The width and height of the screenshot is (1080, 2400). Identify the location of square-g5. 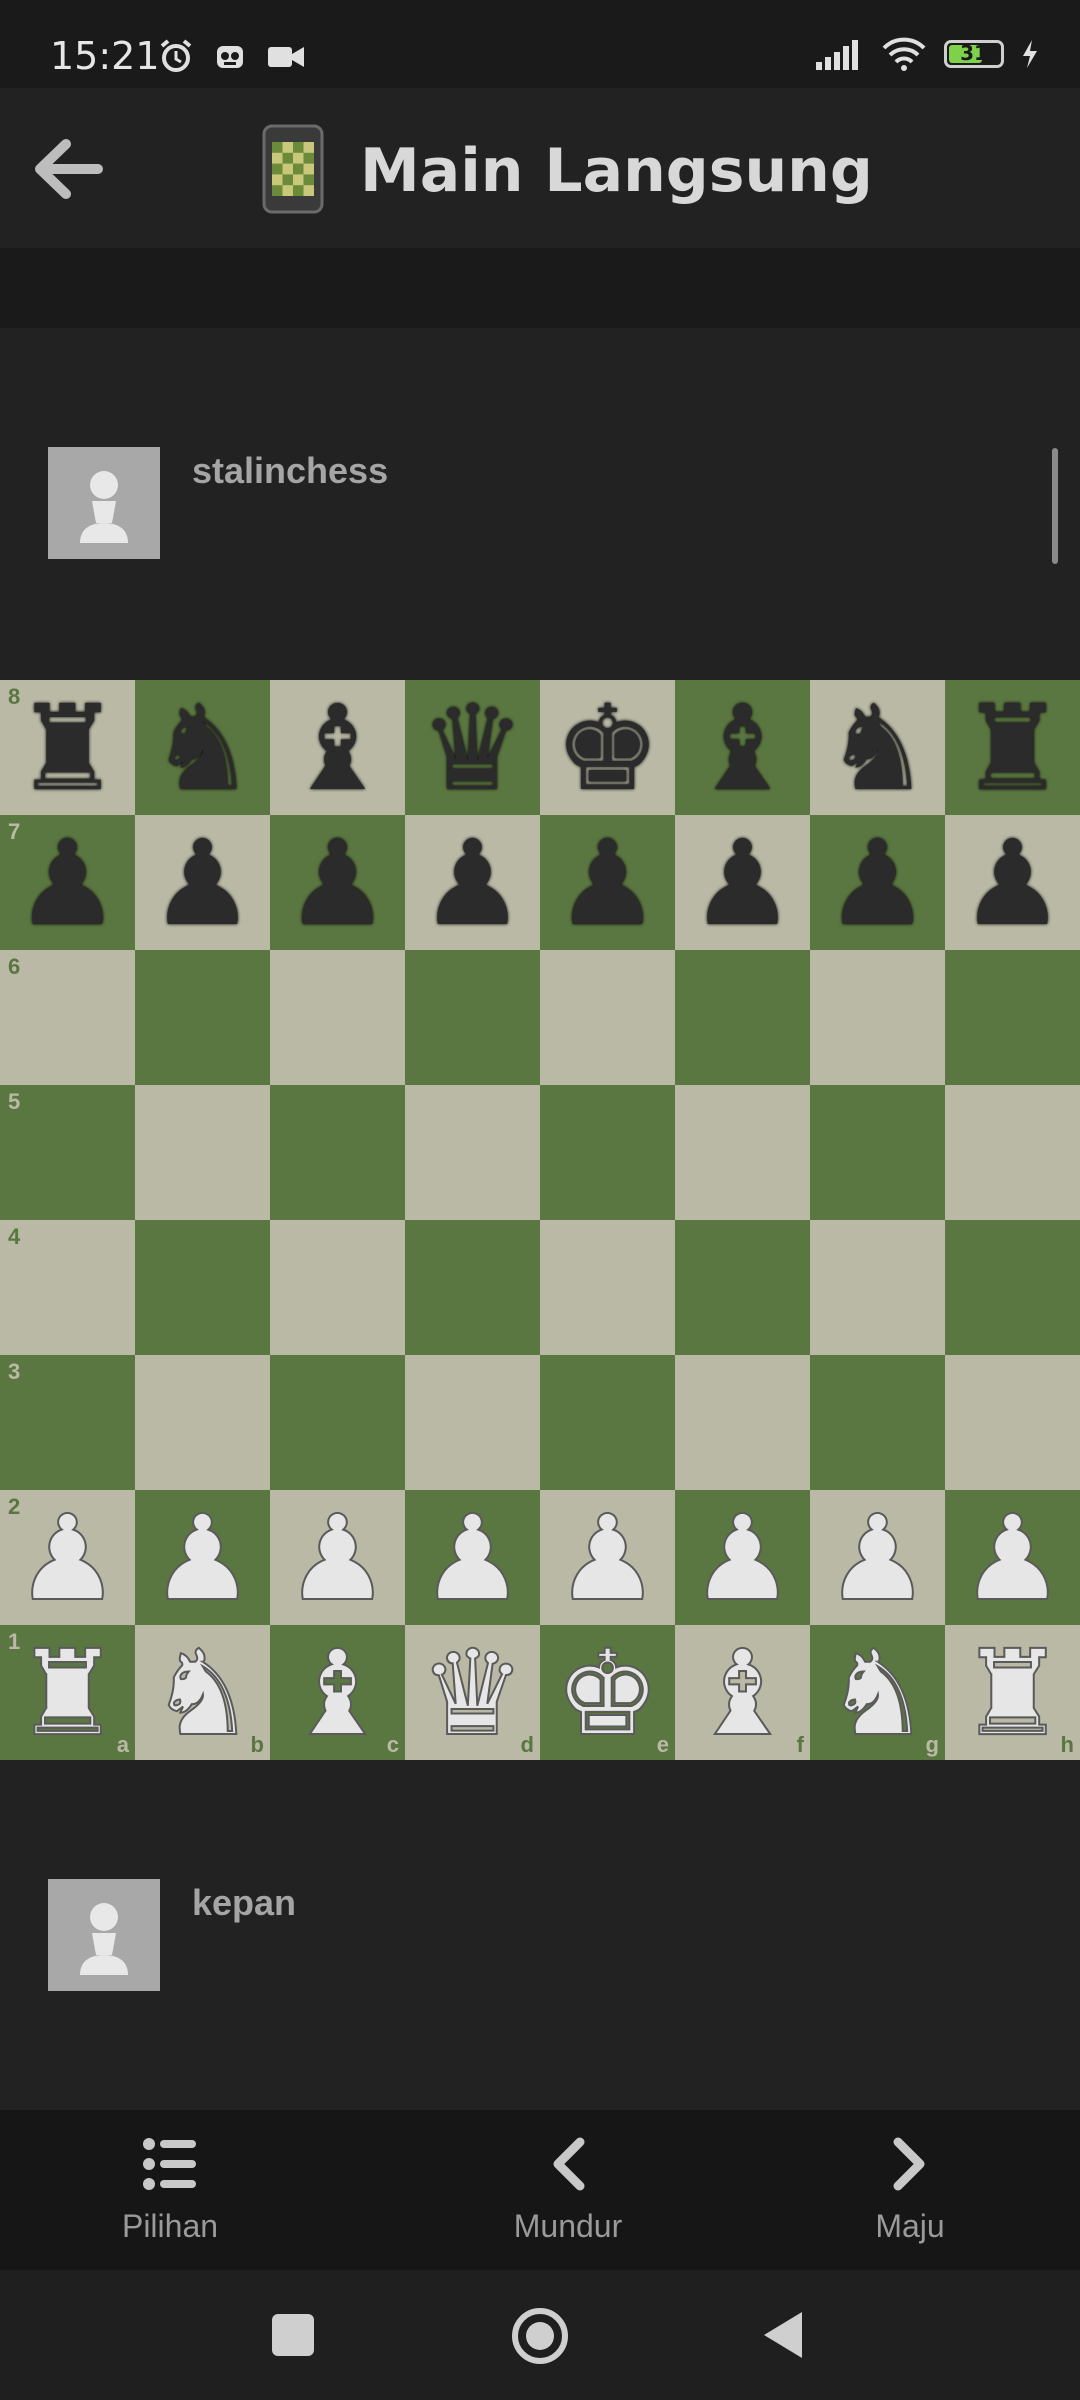
(877, 1152).